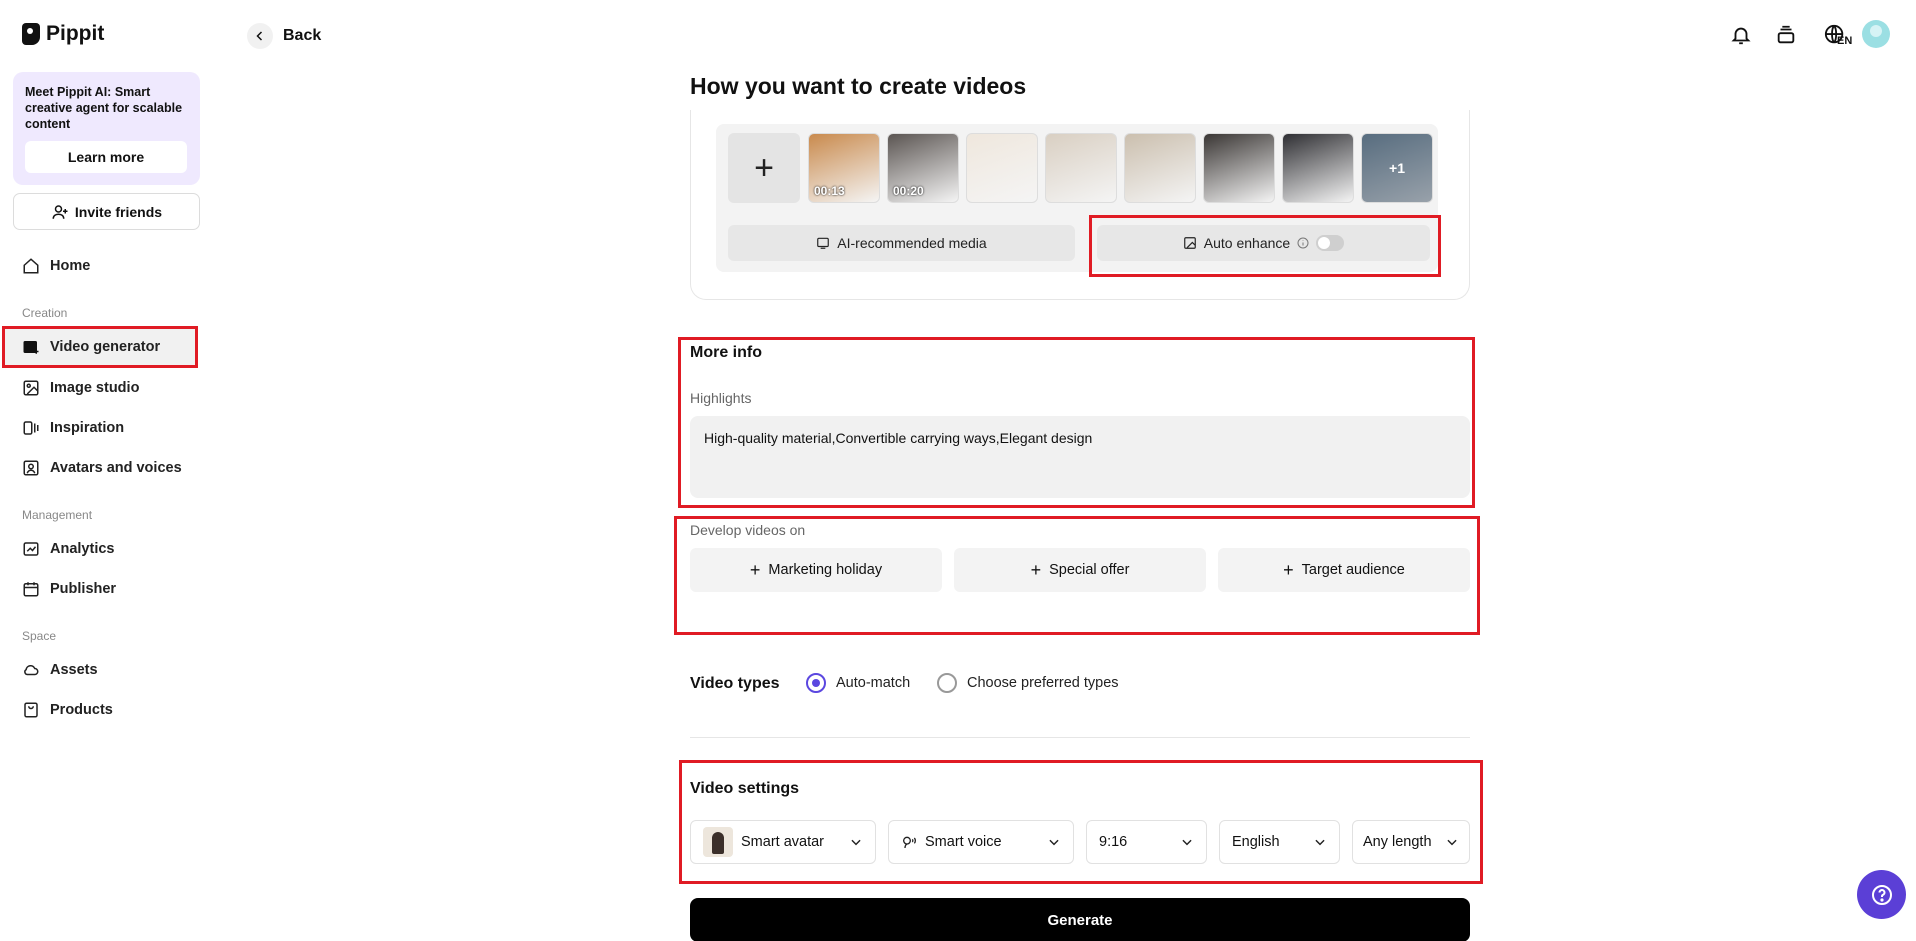 Image resolution: width=1916 pixels, height=941 pixels. What do you see at coordinates (823, 243) in the screenshot?
I see `ai-media-icon` at bounding box center [823, 243].